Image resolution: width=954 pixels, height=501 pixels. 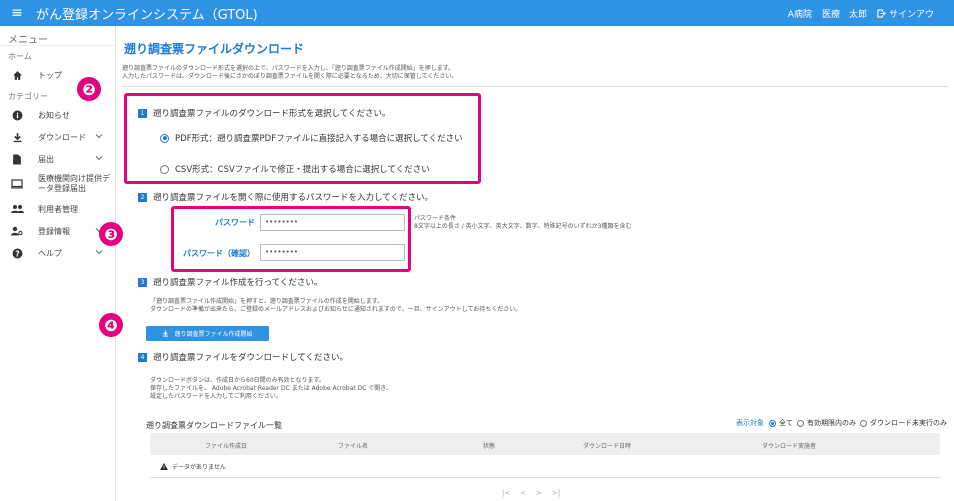 What do you see at coordinates (302, 170) in the screenshot?
I see `format-option-csv-label: CSV形式：CSVファイルで修正・提出する場合に選択してください` at bounding box center [302, 170].